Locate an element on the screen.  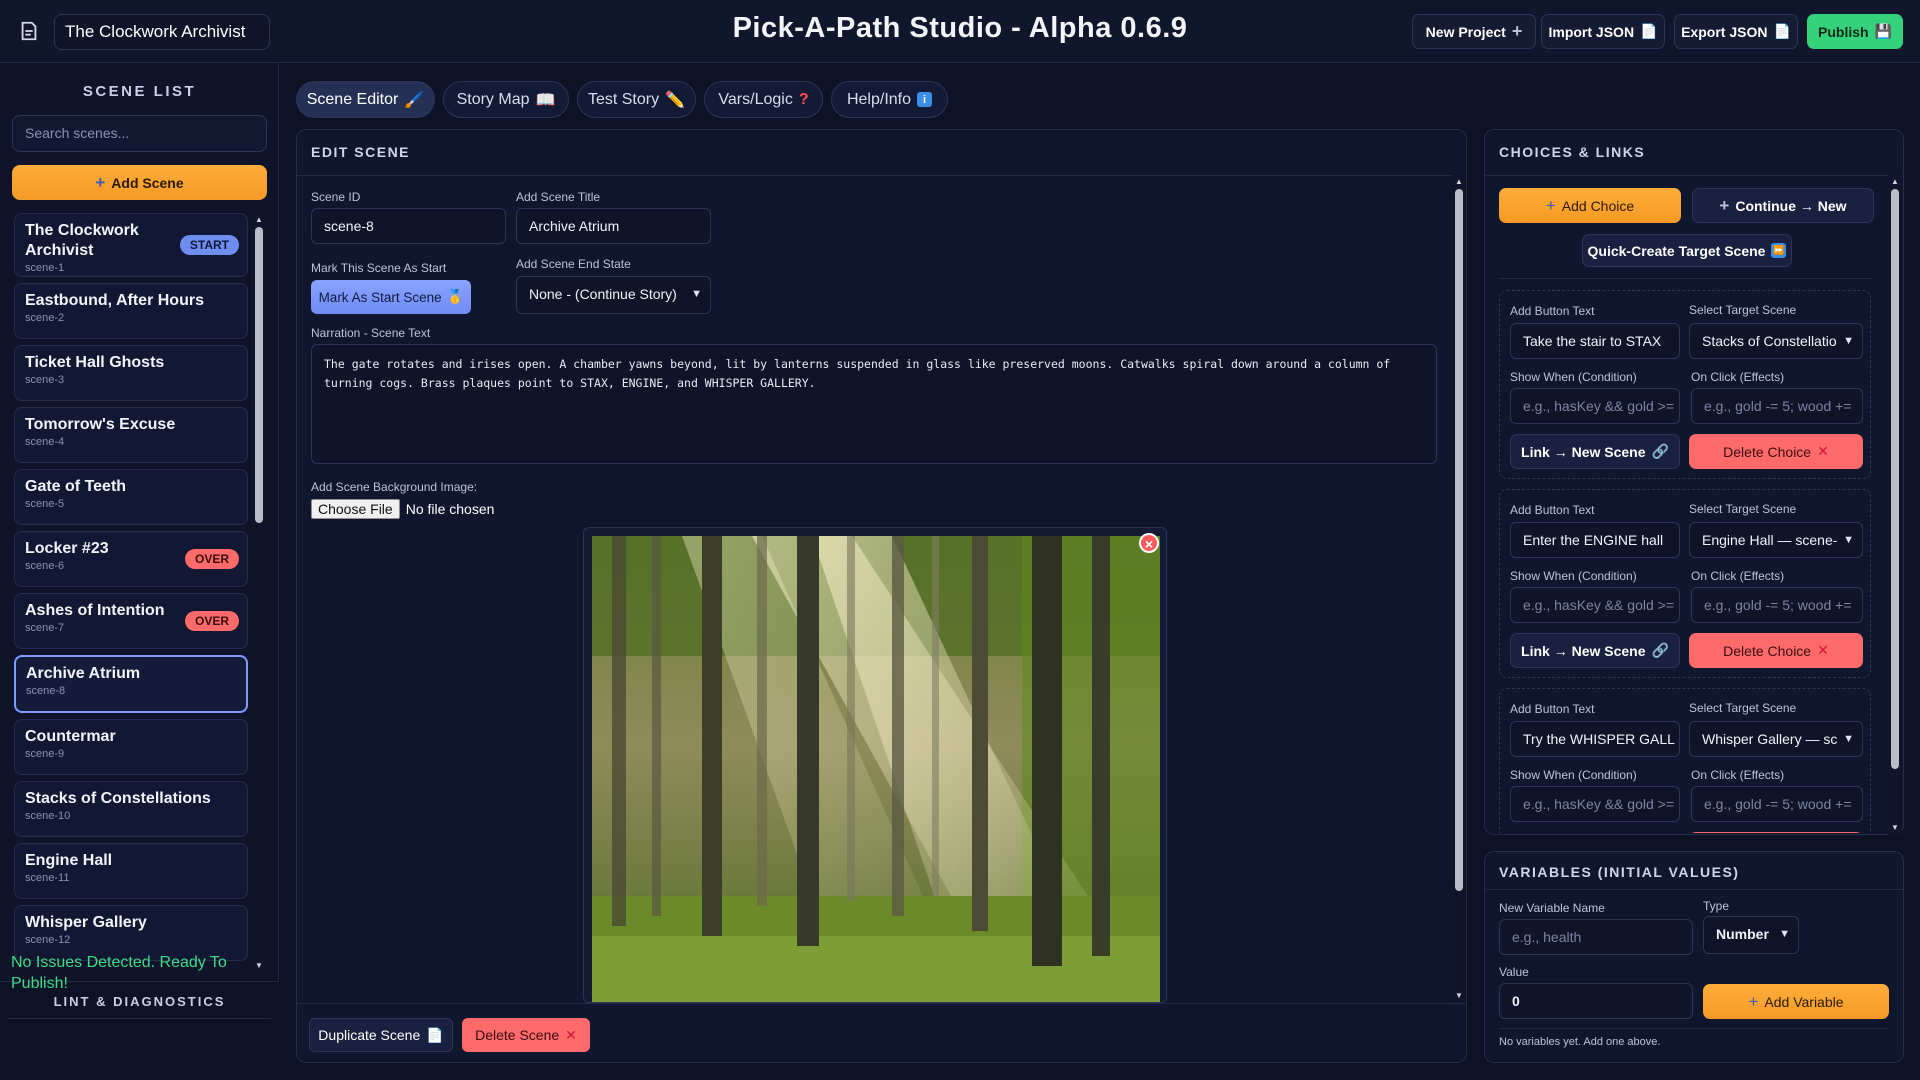
tab-vars-logic: Vars/Logic ? is located at coordinates (763, 99).